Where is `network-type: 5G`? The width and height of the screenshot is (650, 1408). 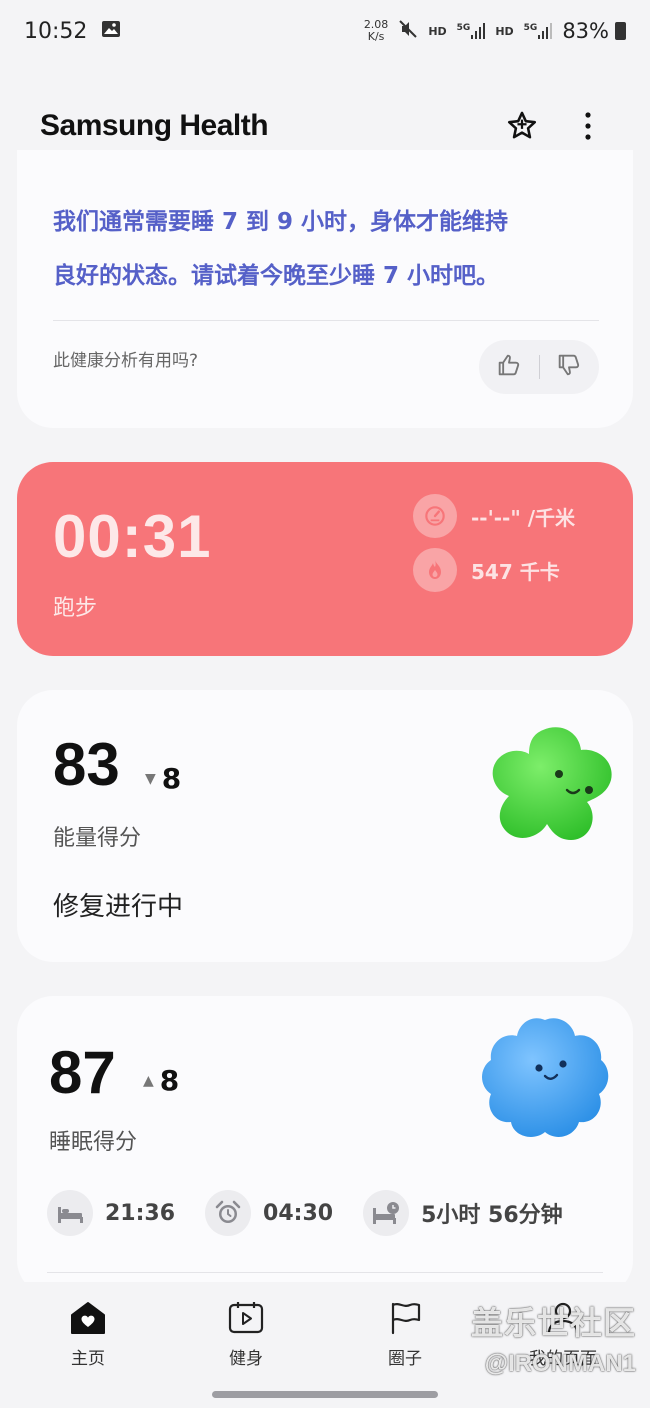 network-type: 5G is located at coordinates (463, 28).